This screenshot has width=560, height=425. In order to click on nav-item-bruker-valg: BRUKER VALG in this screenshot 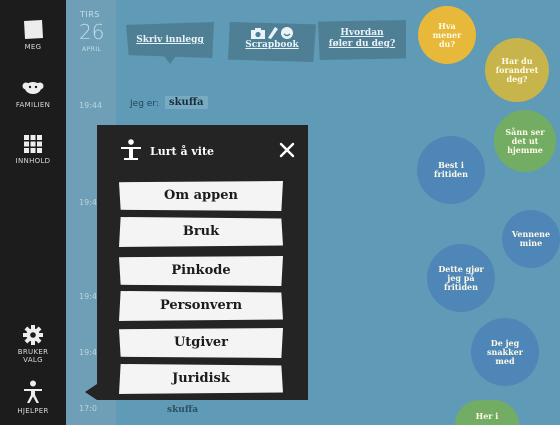, I will do `click(33, 344)`.